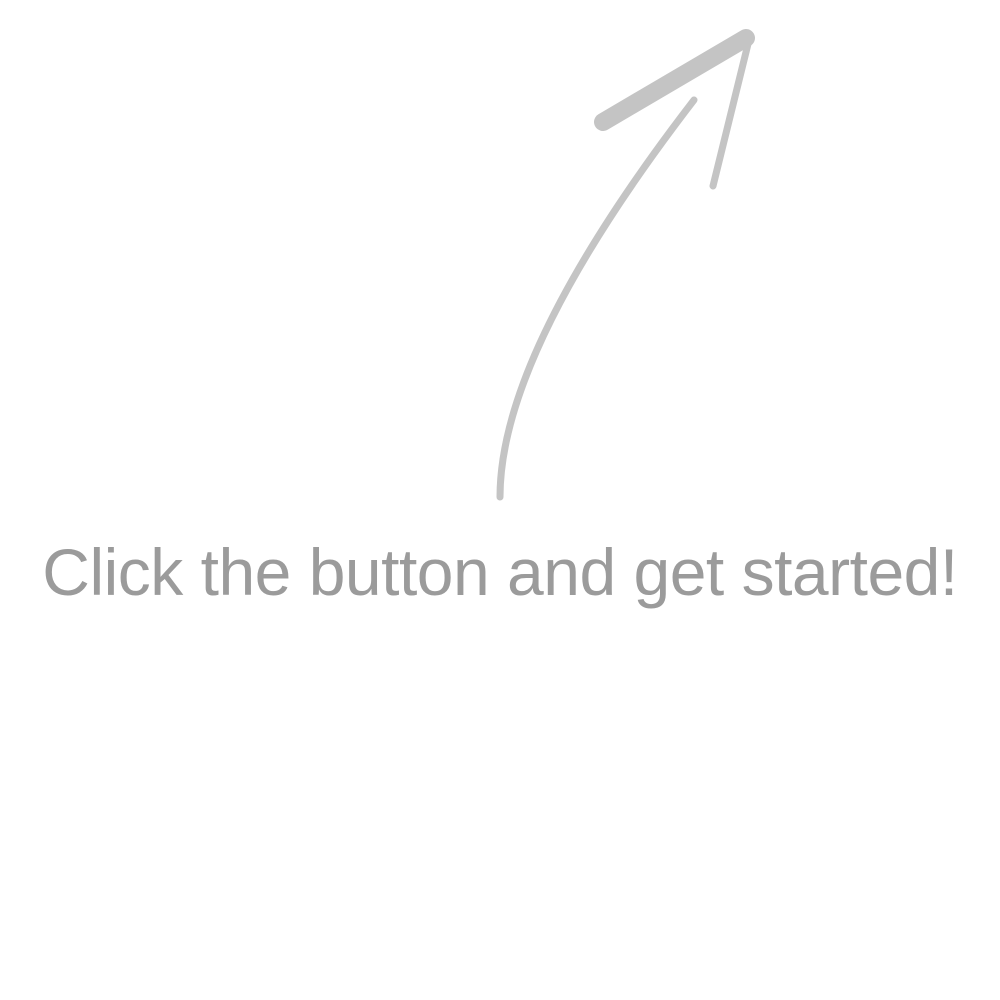 This screenshot has width=1000, height=1000. What do you see at coordinates (625, 265) in the screenshot?
I see `hand-drawn-arrow-icon` at bounding box center [625, 265].